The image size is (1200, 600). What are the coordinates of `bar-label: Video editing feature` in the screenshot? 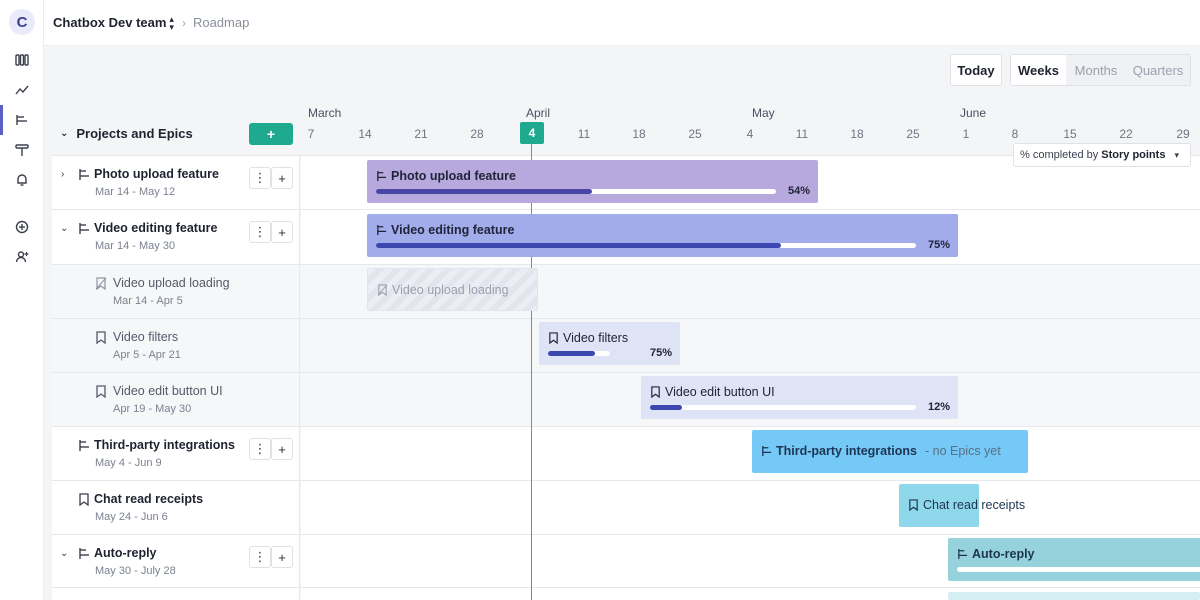 It's located at (445, 230).